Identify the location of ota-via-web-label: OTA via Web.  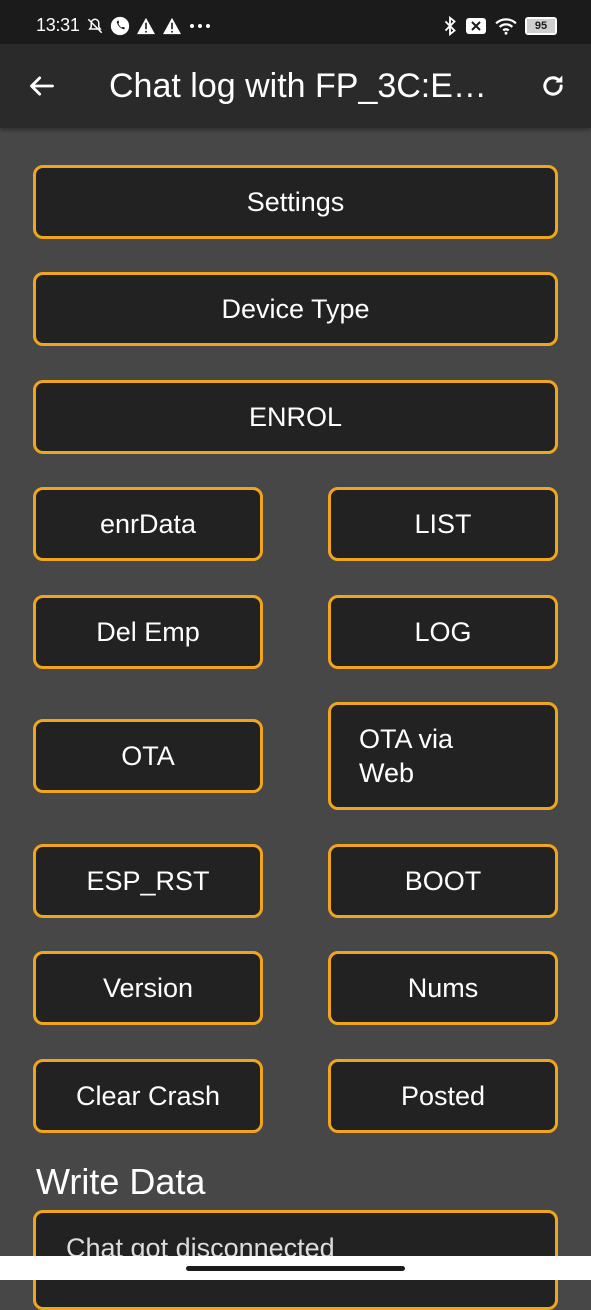
(406, 756).